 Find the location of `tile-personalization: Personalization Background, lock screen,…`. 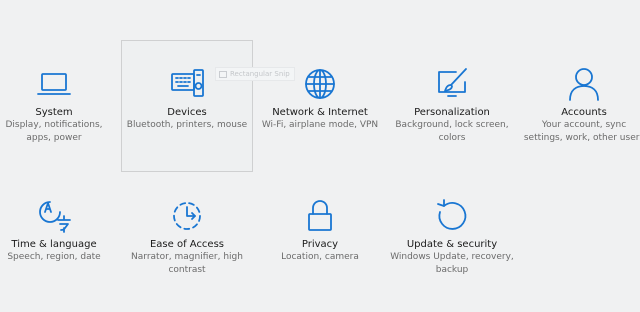

tile-personalization: Personalization Background, lock screen,… is located at coordinates (452, 104).